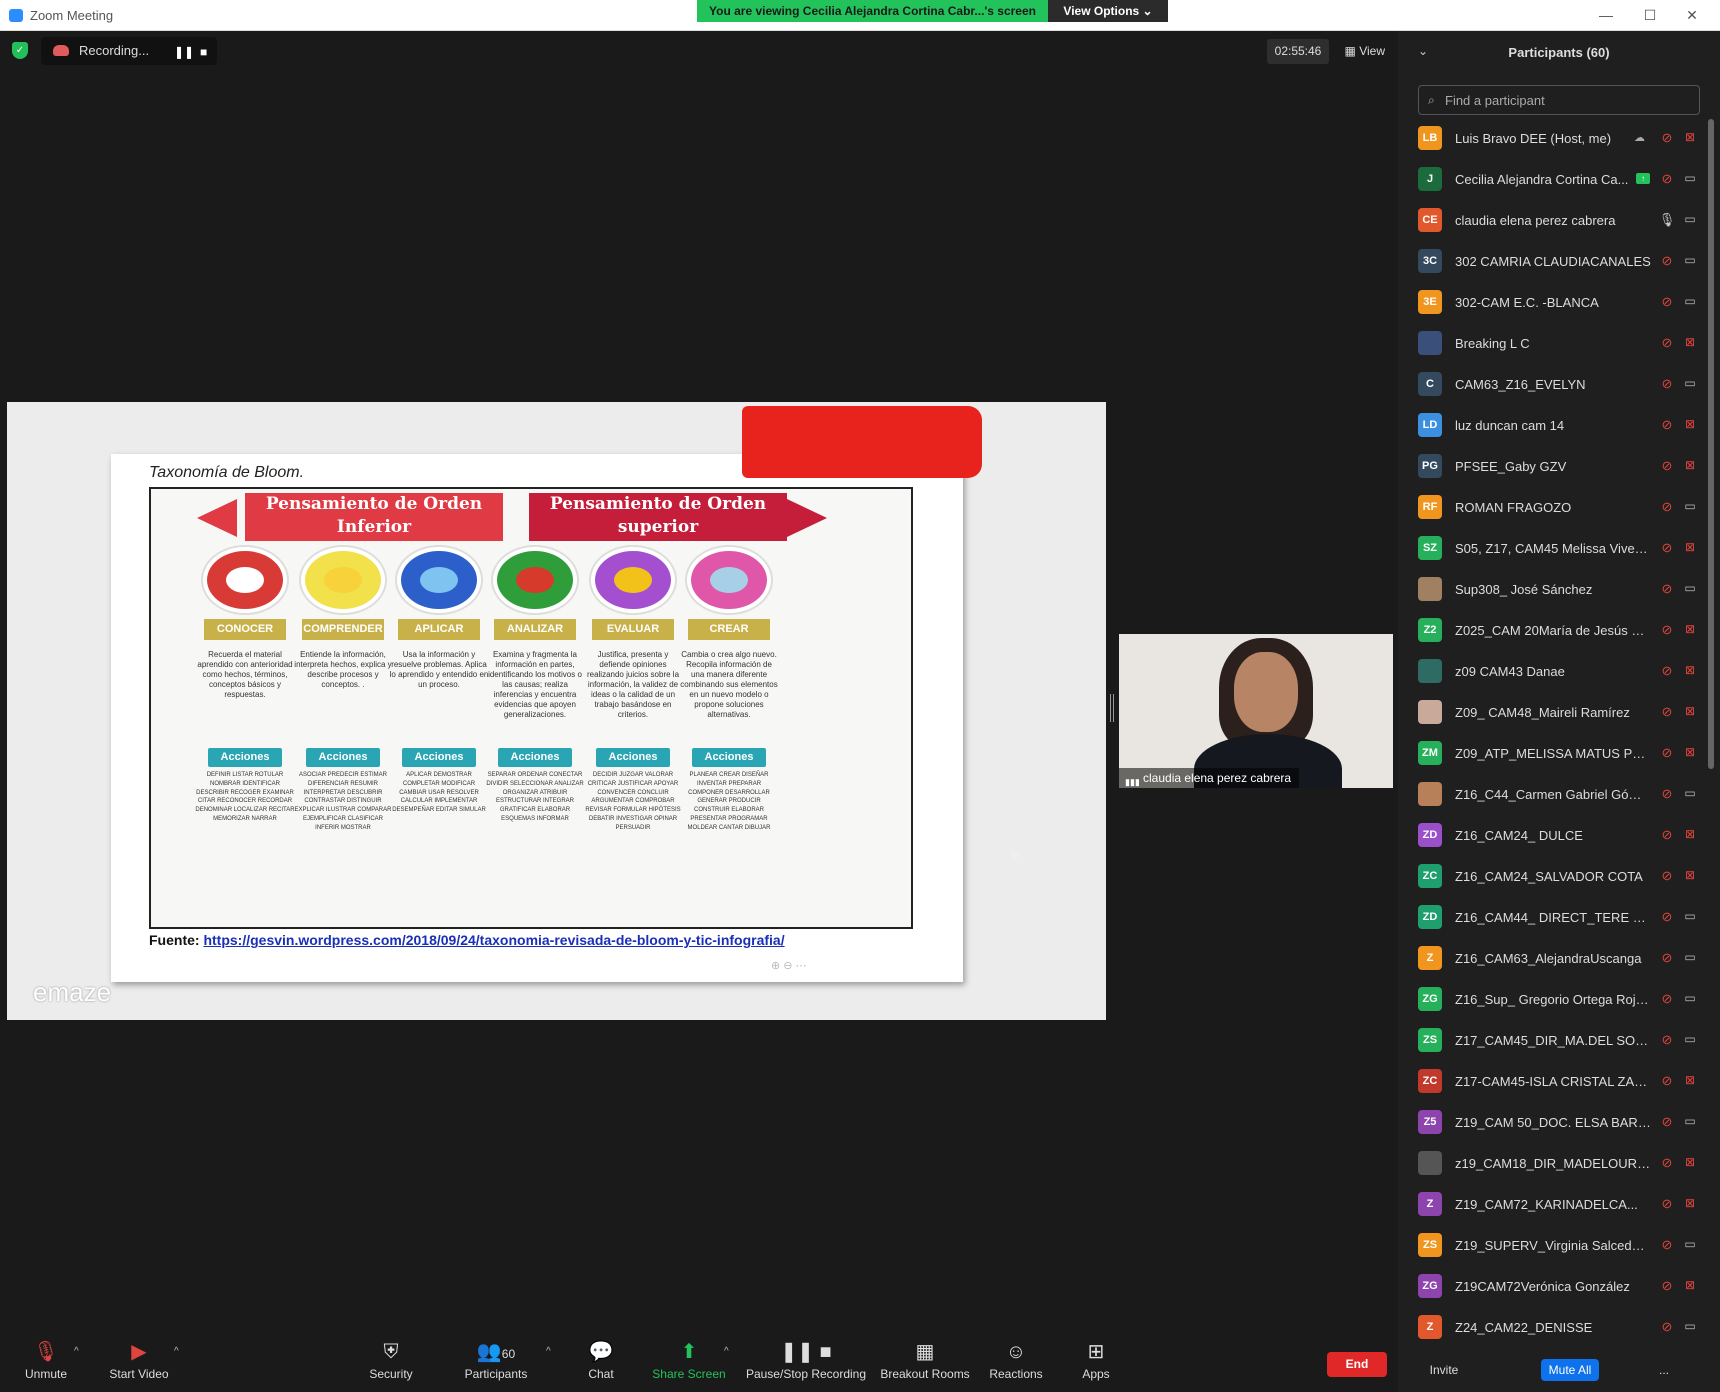  I want to click on unmute-button: 🎙 Unmute, so click(46, 1360).